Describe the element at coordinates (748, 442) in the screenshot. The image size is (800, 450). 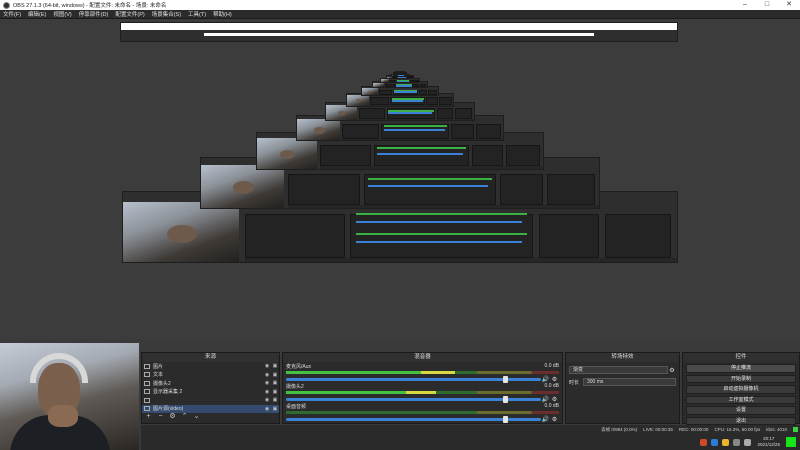
I see `volume-tray-icon` at that location.